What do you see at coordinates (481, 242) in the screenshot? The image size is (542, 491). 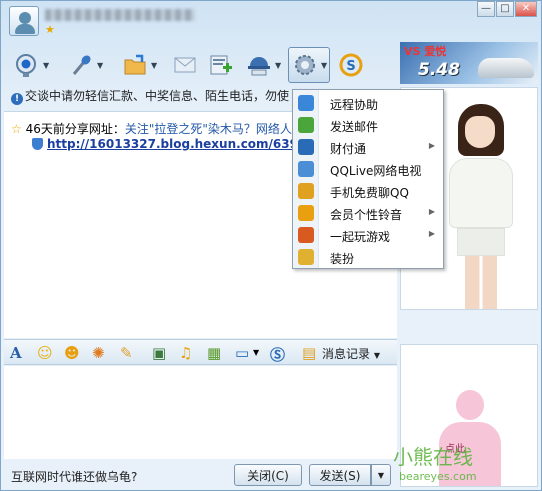 I see `avatar-shorts` at bounding box center [481, 242].